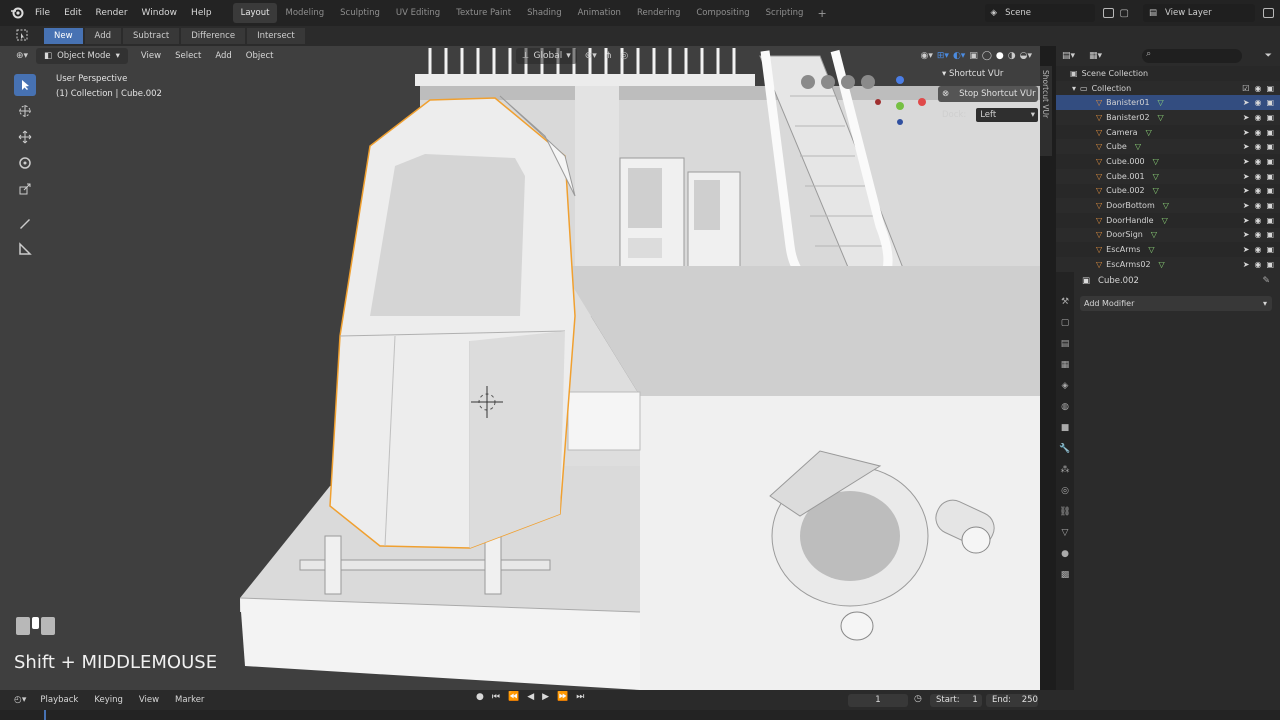  Describe the element at coordinates (20, 700) in the screenshot. I see `timeline-editor-icon: ◴▾` at that location.